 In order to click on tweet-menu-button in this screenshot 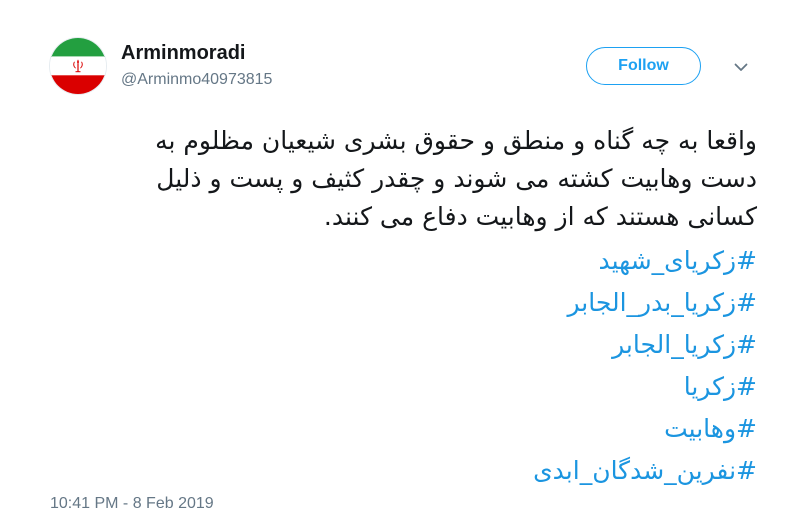, I will do `click(741, 67)`.